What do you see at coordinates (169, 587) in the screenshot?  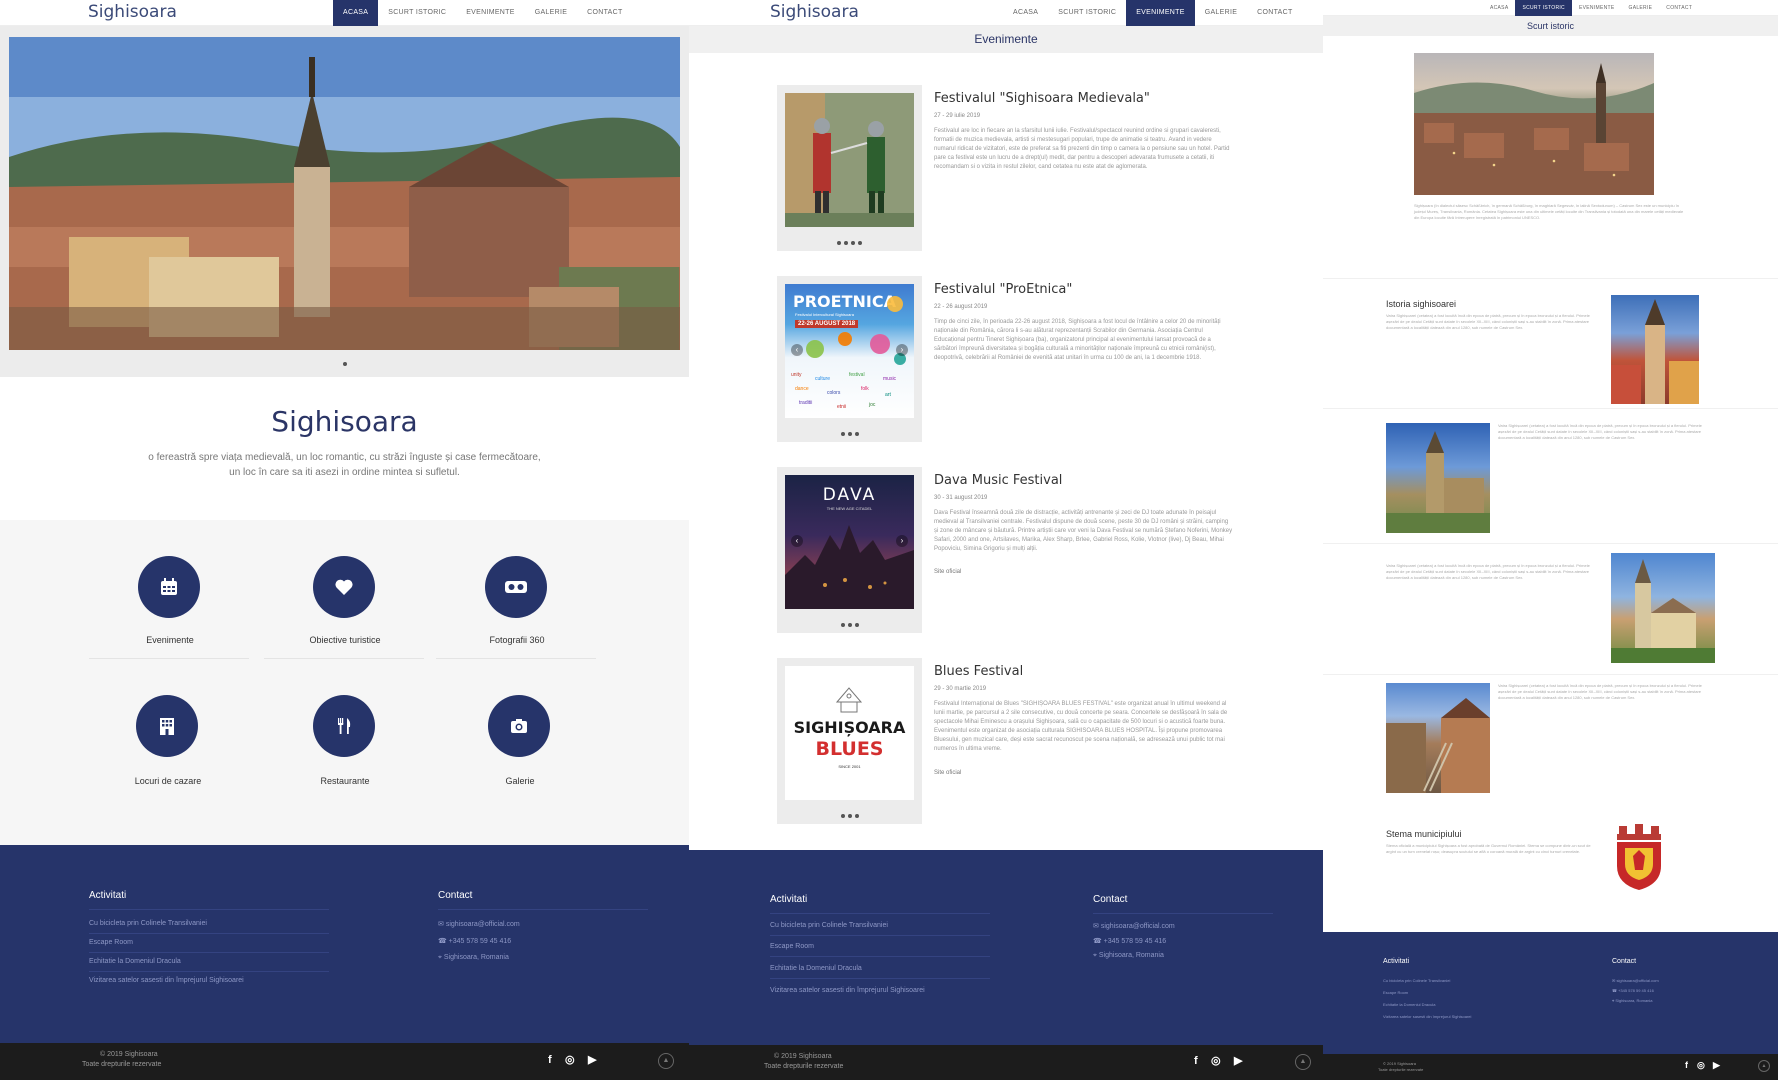 I see `feature-evenimente` at bounding box center [169, 587].